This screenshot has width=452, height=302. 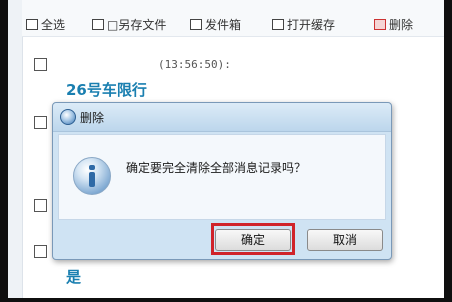 I want to click on toolbar-delete-label: 删除, so click(x=401, y=25).